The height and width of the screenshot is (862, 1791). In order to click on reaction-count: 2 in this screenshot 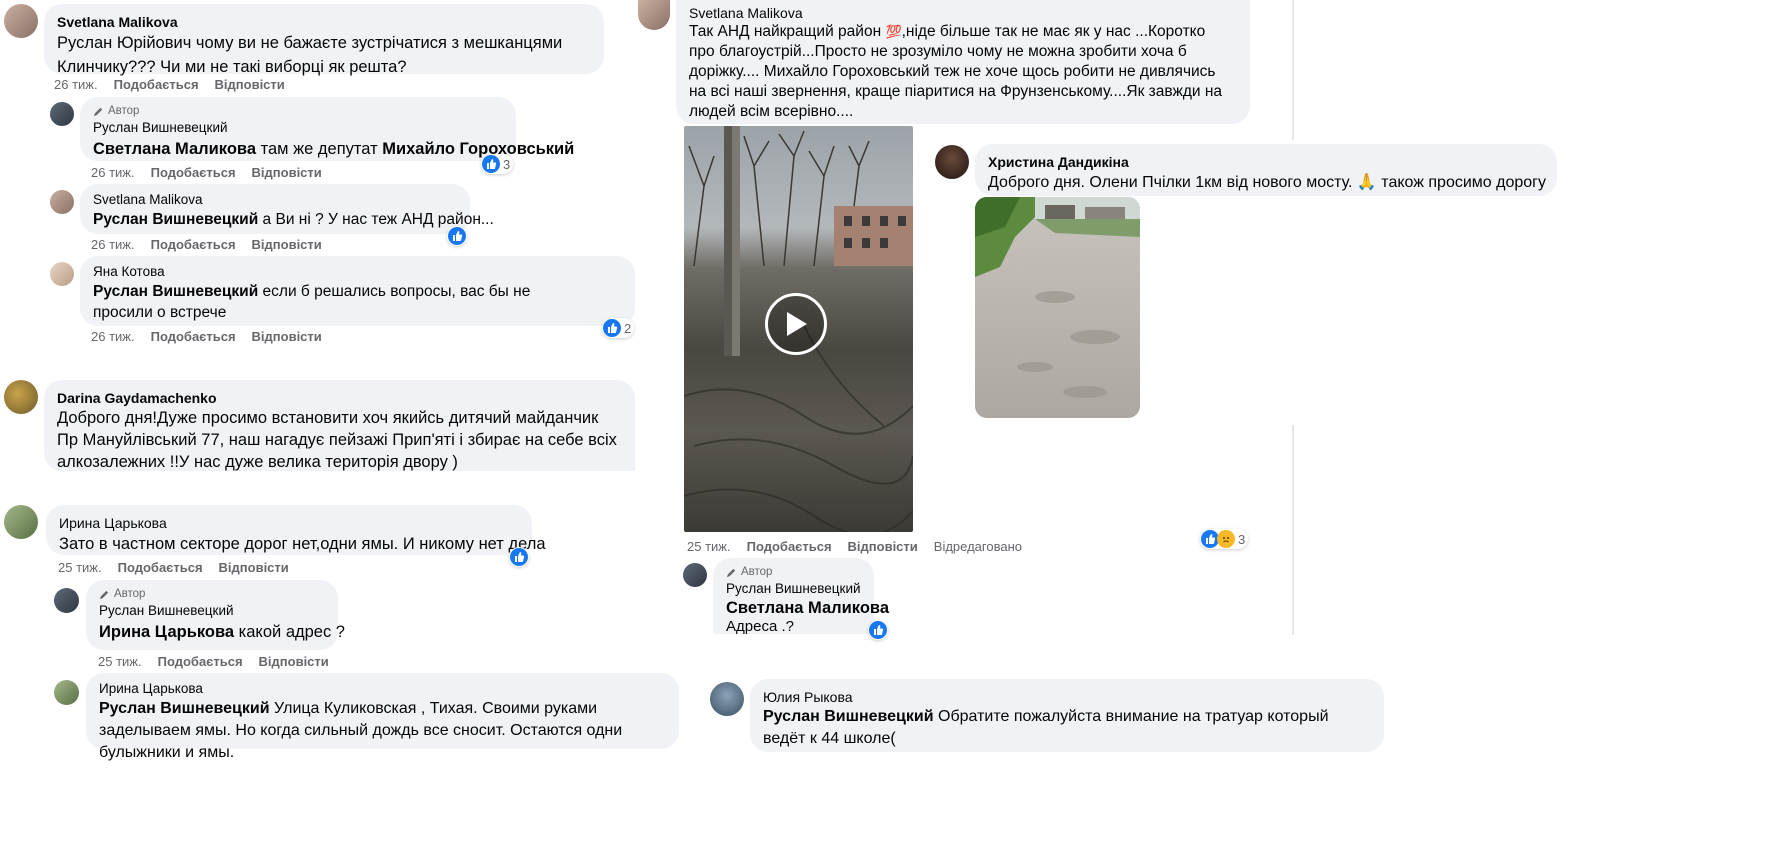, I will do `click(618, 328)`.